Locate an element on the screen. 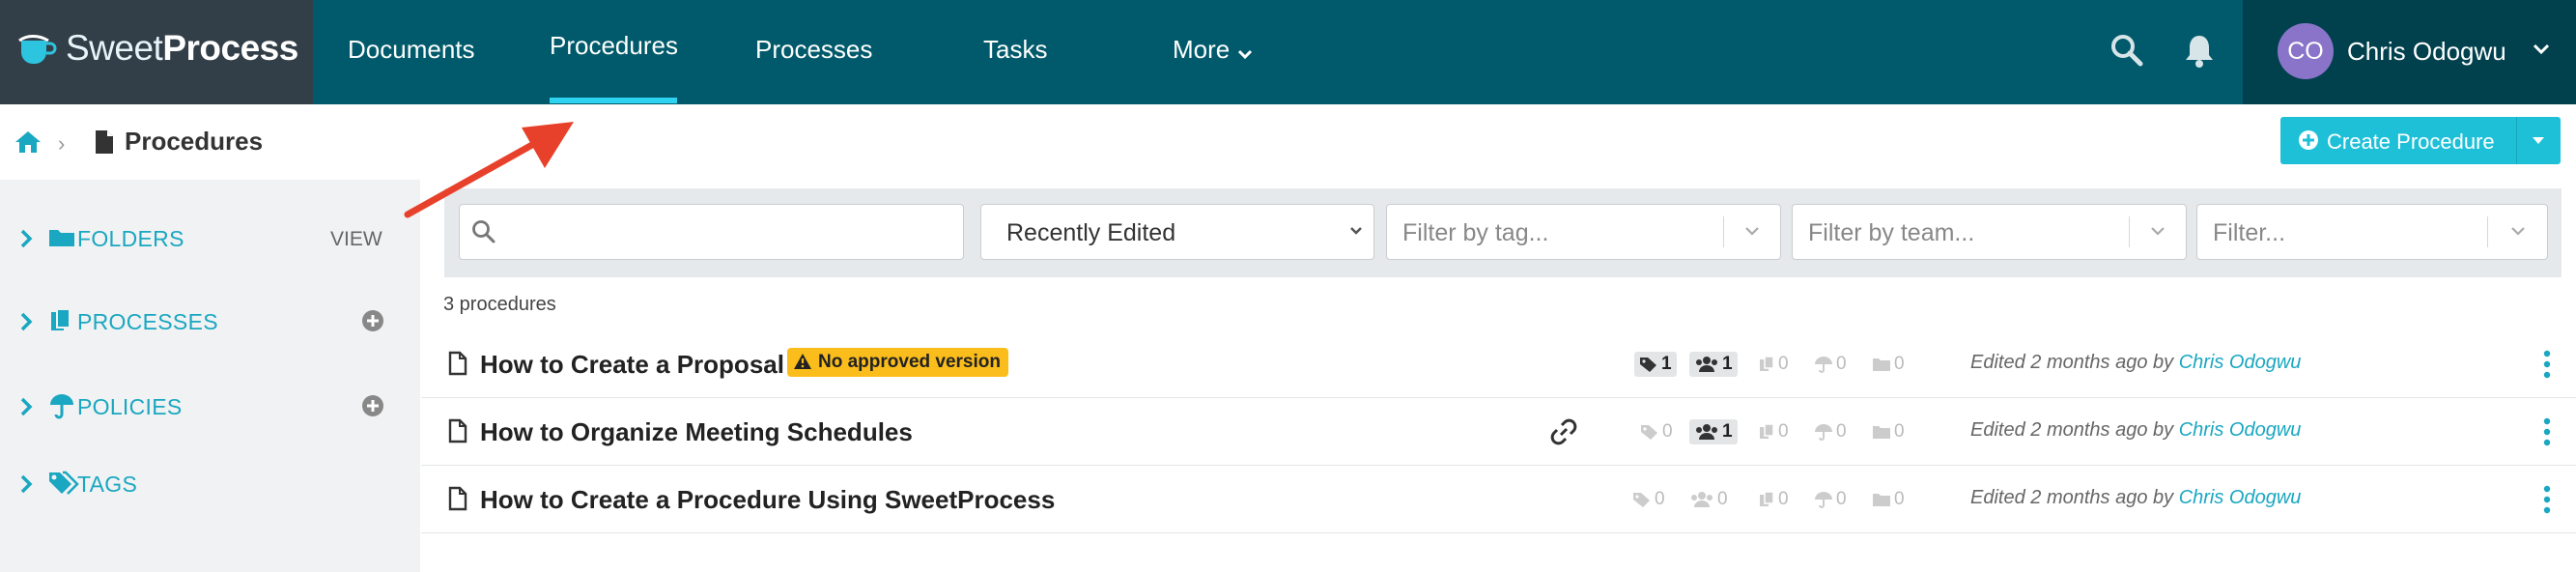 This screenshot has width=2576, height=572. procedure-count: 3 procedures is located at coordinates (499, 305).